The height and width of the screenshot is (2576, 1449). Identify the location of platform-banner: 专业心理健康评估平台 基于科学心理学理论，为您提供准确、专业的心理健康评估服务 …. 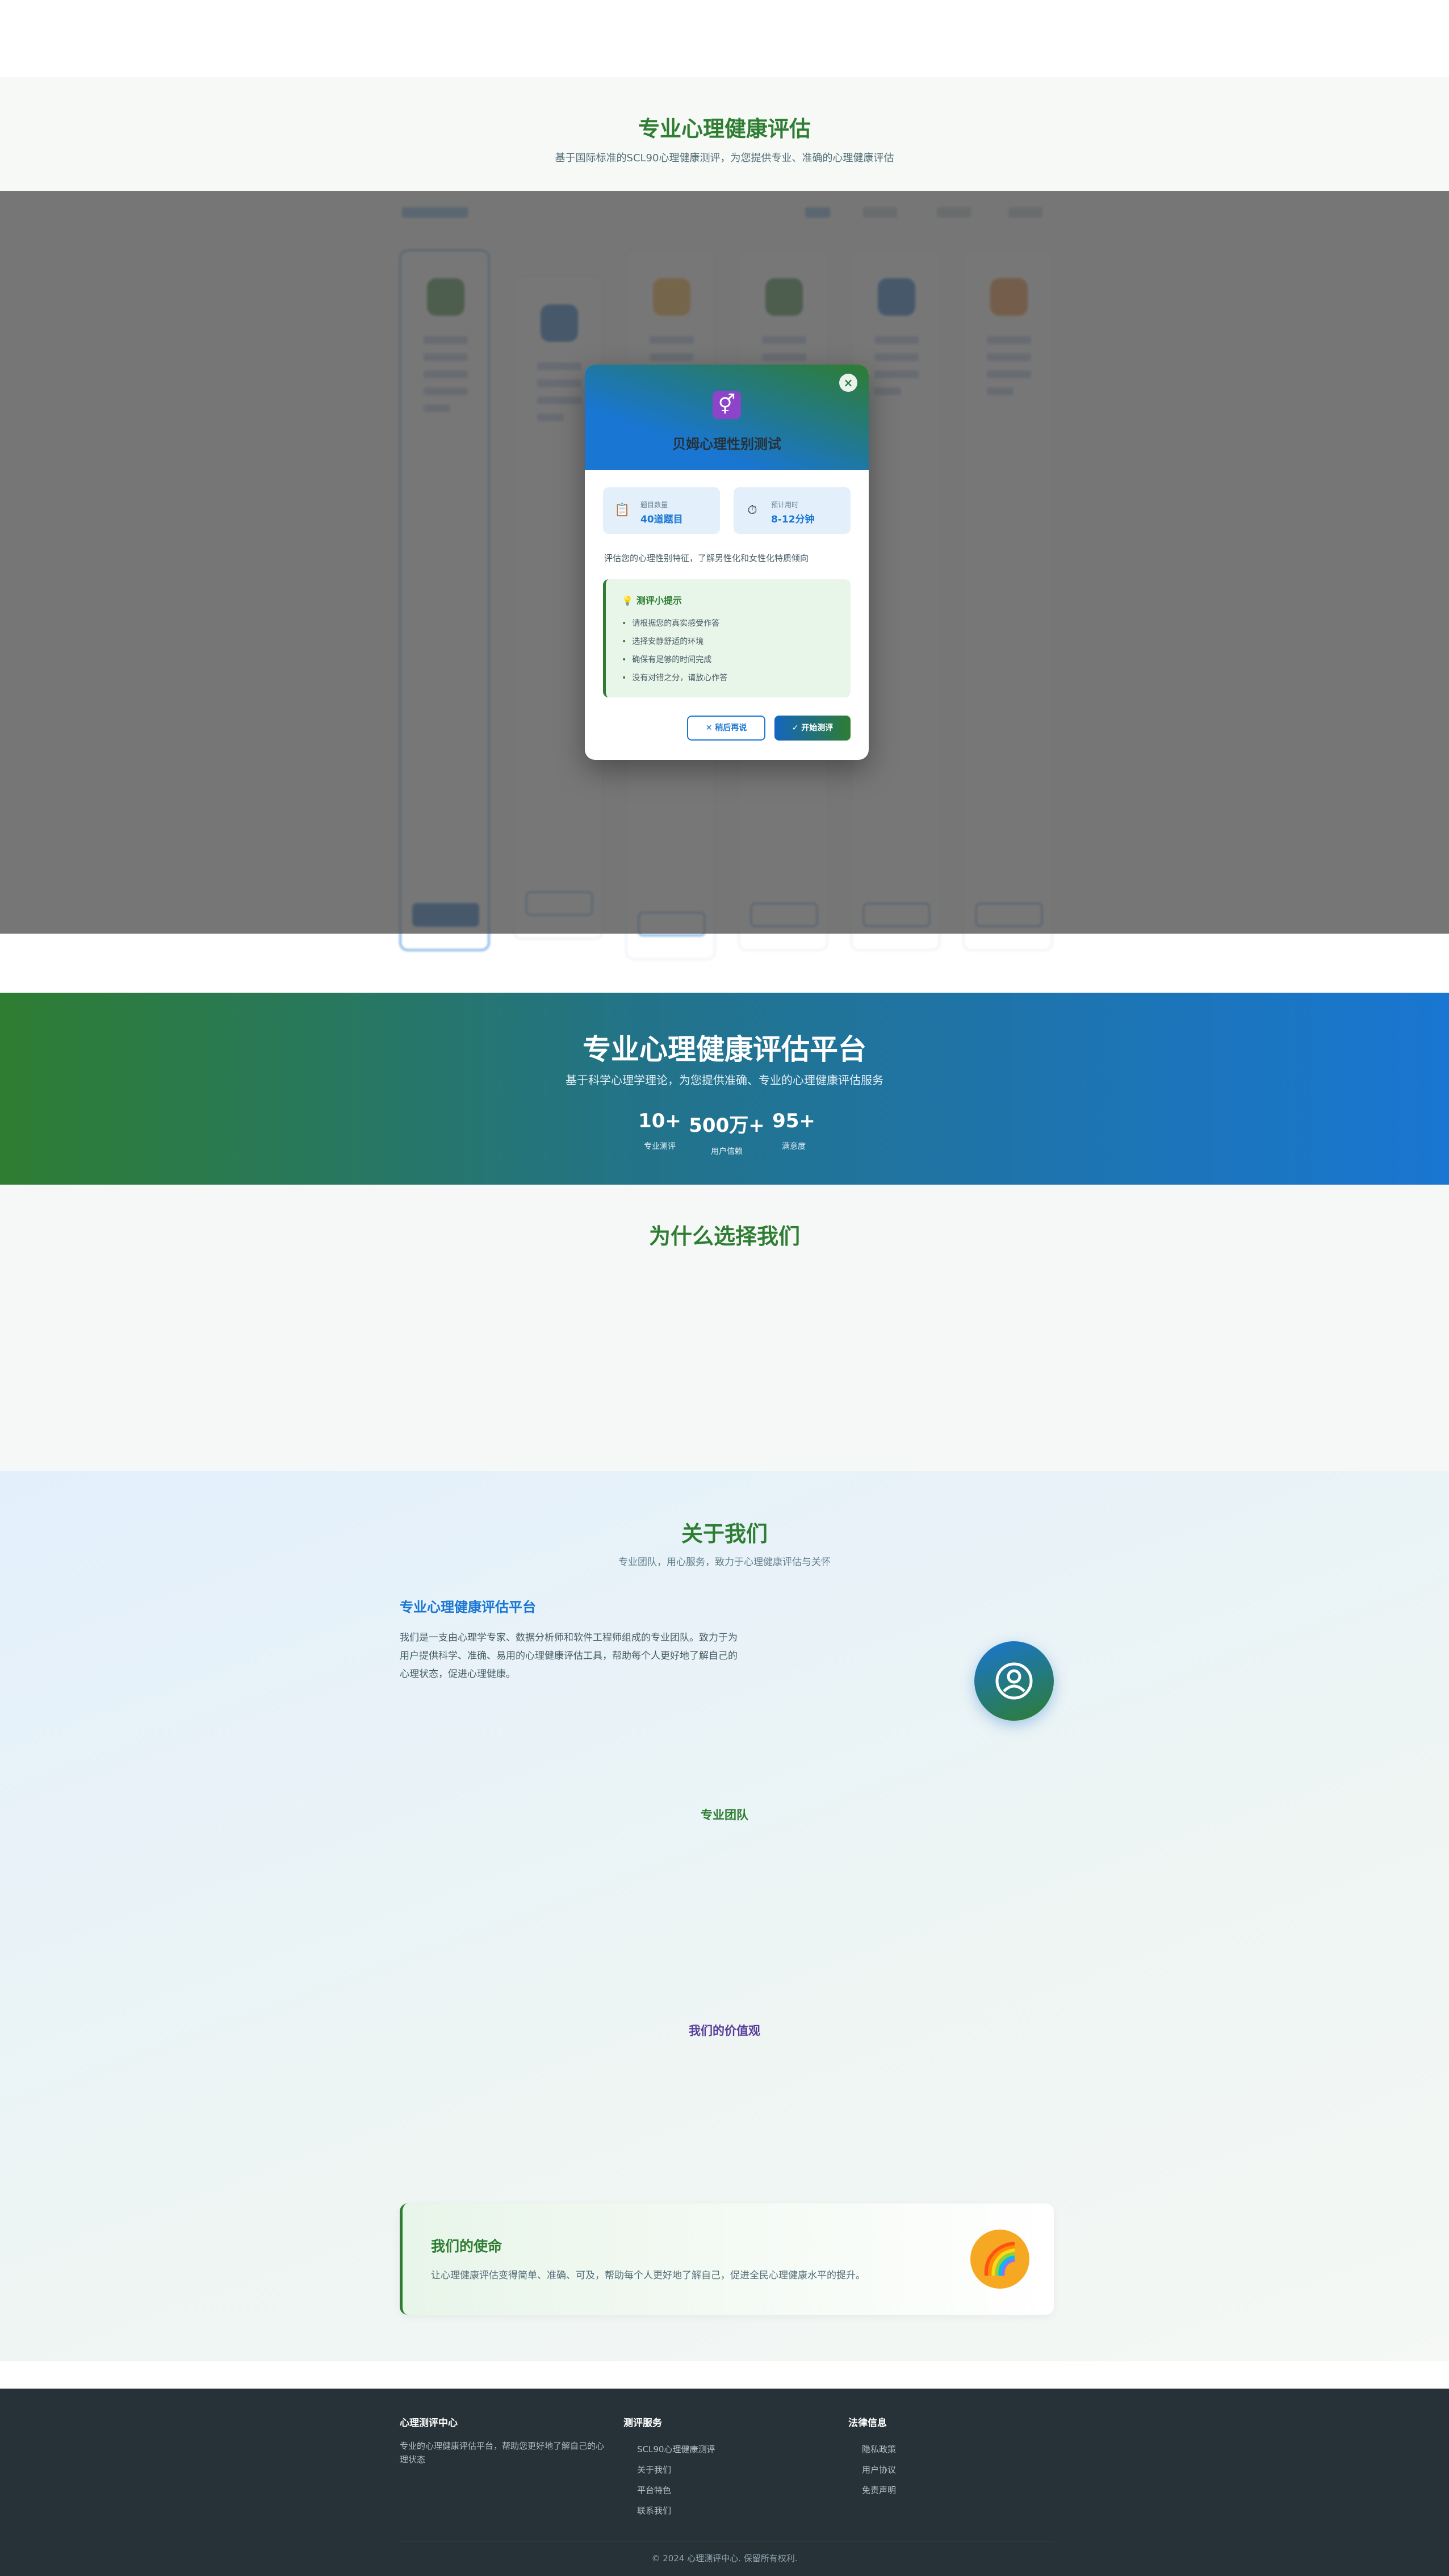
(724, 1089).